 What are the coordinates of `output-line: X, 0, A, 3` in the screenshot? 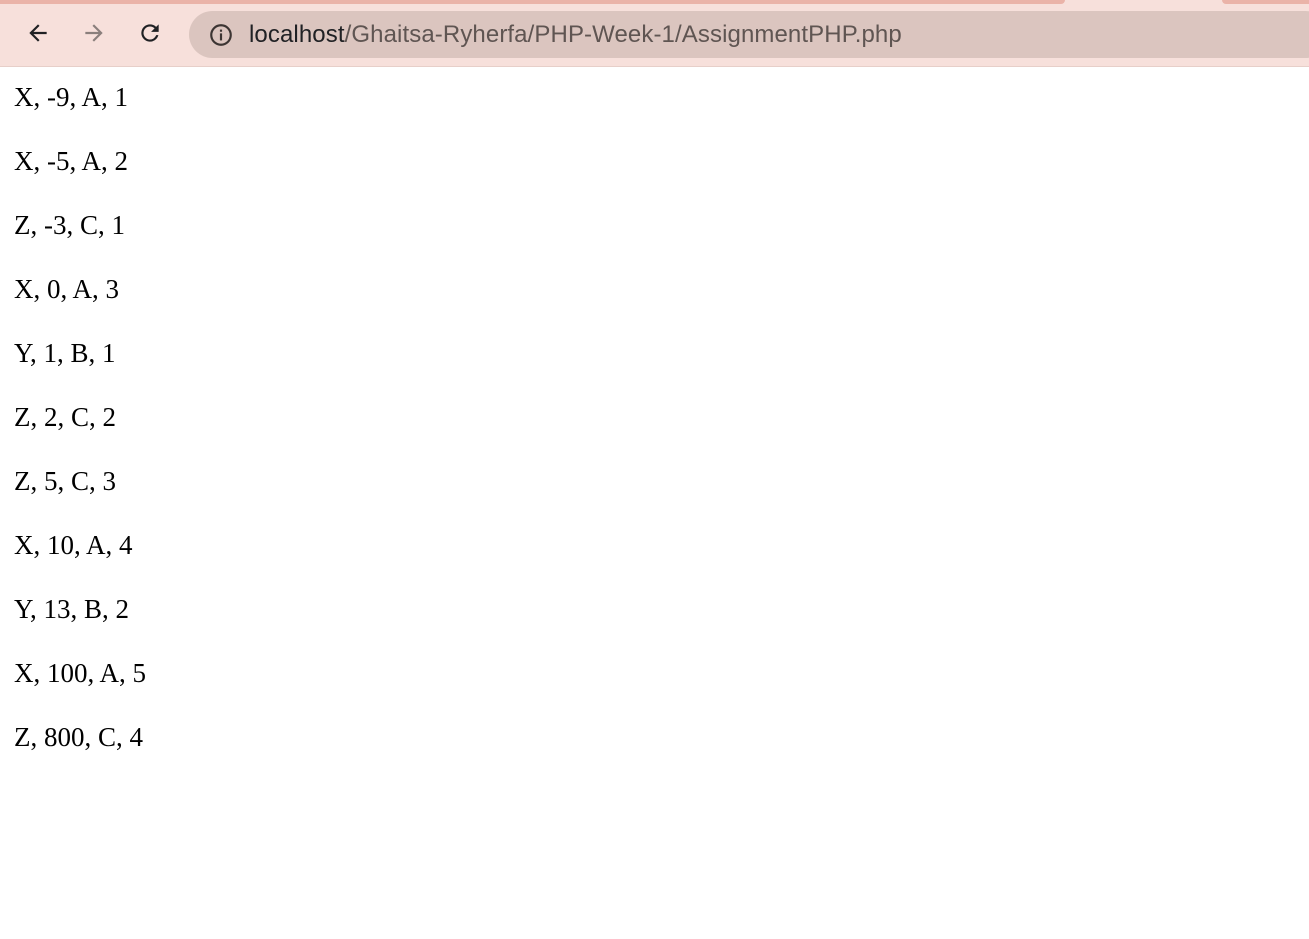 It's located at (67, 289).